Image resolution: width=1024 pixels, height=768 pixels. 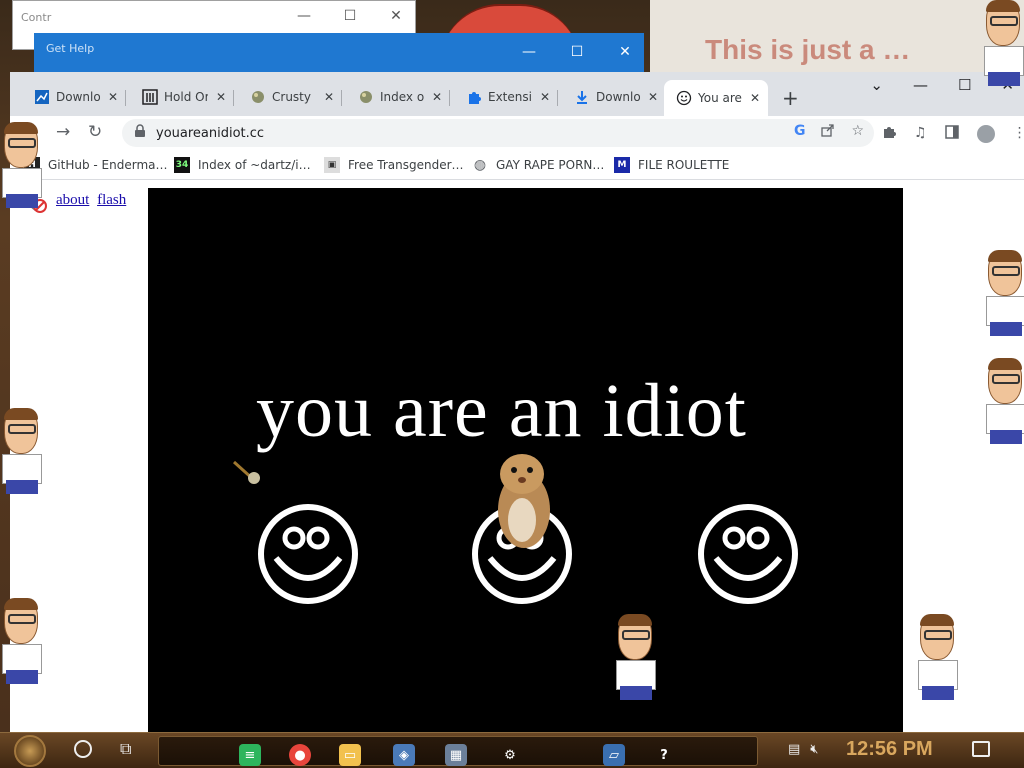 What do you see at coordinates (182, 165) in the screenshot?
I see `index-icon: 34` at bounding box center [182, 165].